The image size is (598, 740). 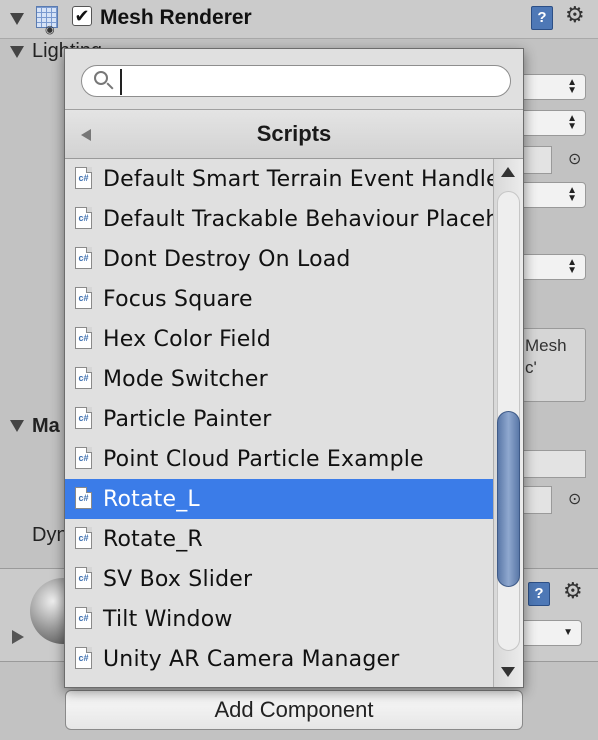 What do you see at coordinates (508, 172) in the screenshot?
I see `scroll-up-arrow-icon` at bounding box center [508, 172].